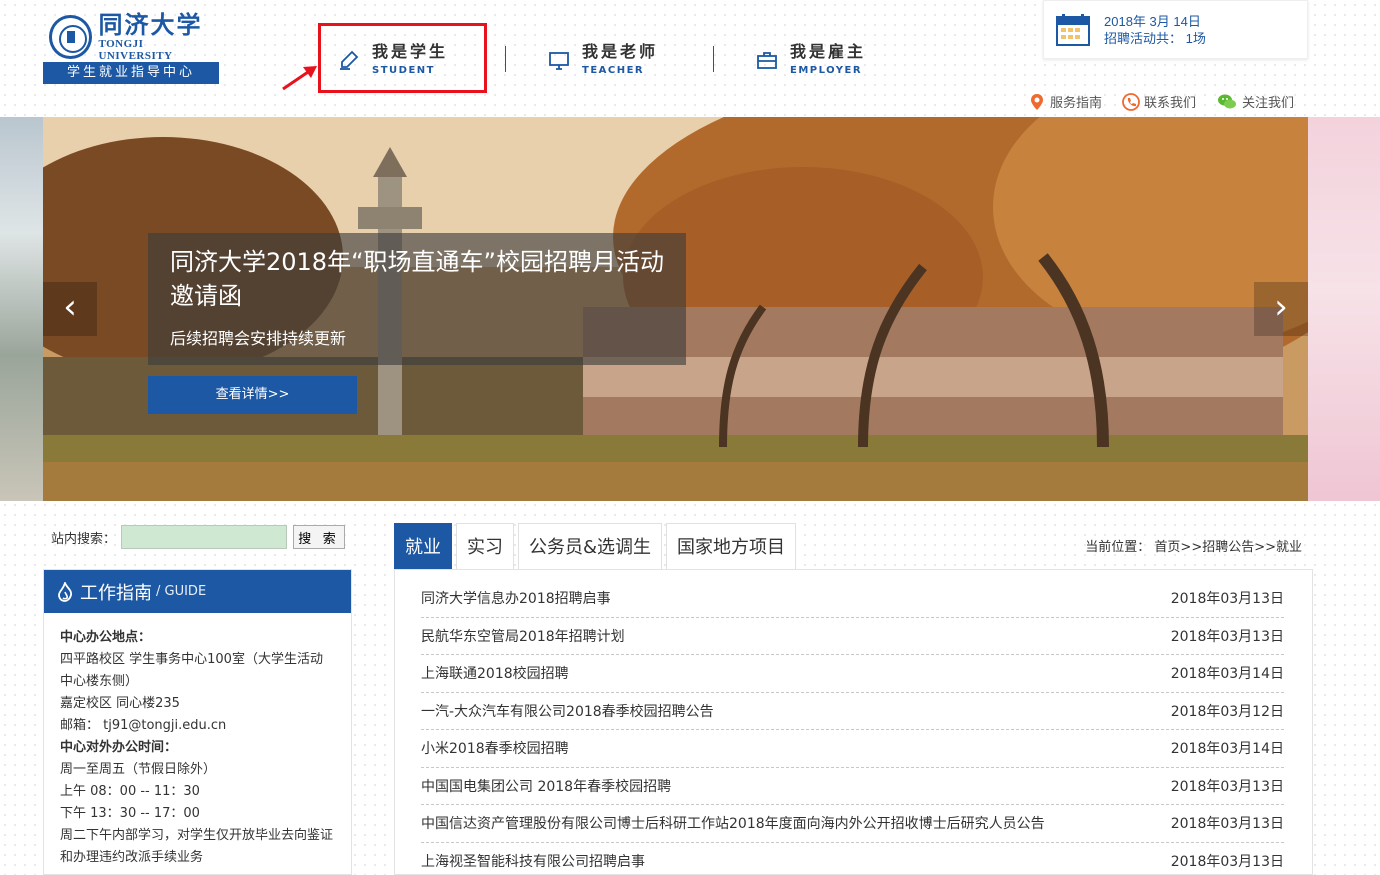  Describe the element at coordinates (1281, 309) in the screenshot. I see `banner-next-arrow-icon: ›` at that location.